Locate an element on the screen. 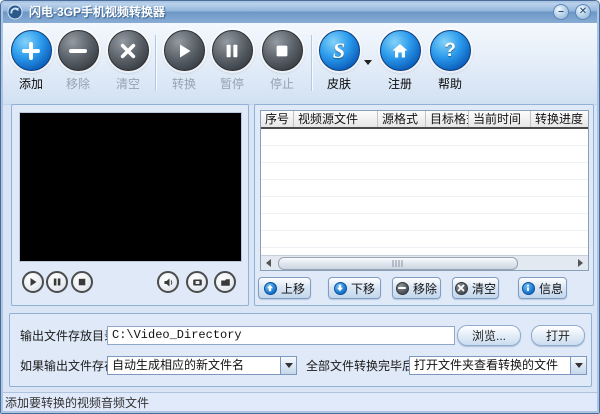  move-down-button: 下移 is located at coordinates (354, 288).